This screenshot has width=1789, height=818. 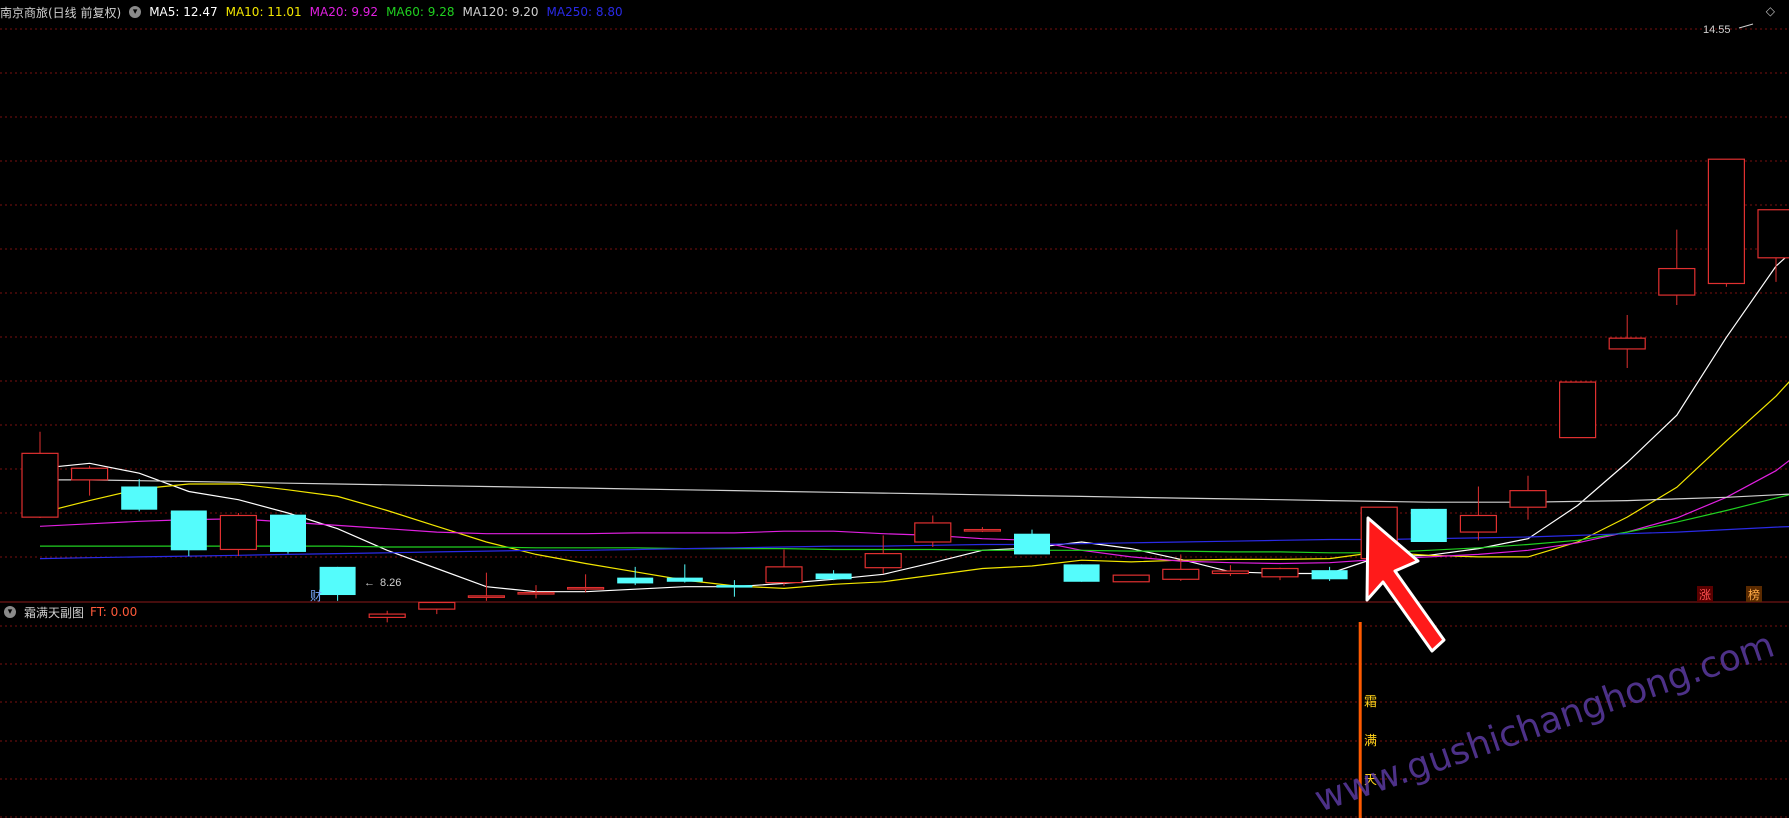 I want to click on ranking-marker: 榜, so click(x=1754, y=594).